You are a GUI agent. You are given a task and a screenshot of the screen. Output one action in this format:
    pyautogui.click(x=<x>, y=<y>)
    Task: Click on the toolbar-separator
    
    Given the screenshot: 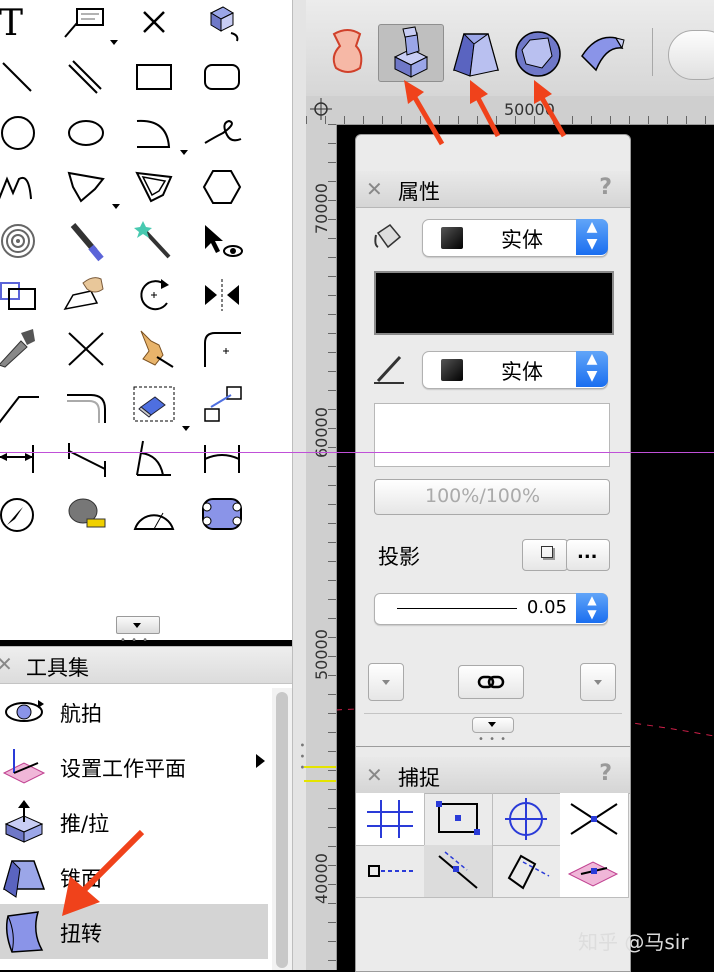 What is the action you would take?
    pyautogui.click(x=652, y=52)
    